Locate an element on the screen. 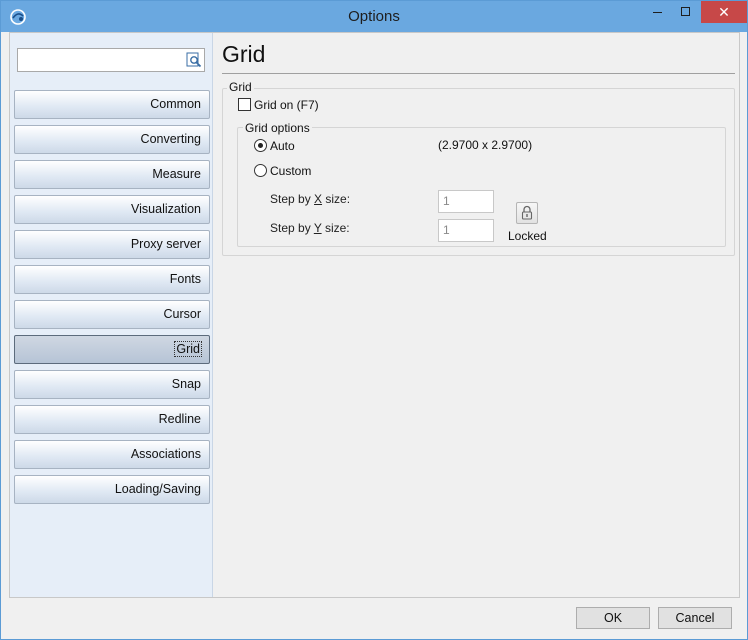  sidebar-item-associations: Associations is located at coordinates (112, 454).